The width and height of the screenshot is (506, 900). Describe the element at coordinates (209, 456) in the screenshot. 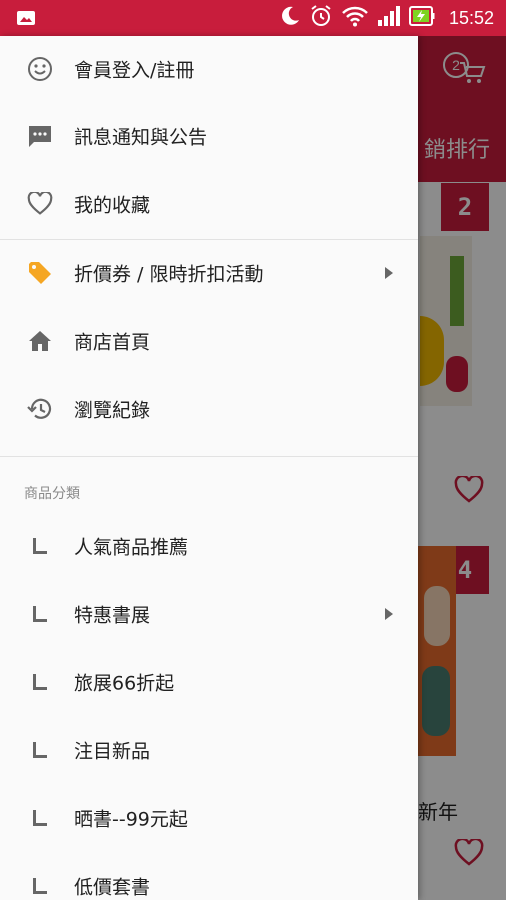

I see `divider` at that location.